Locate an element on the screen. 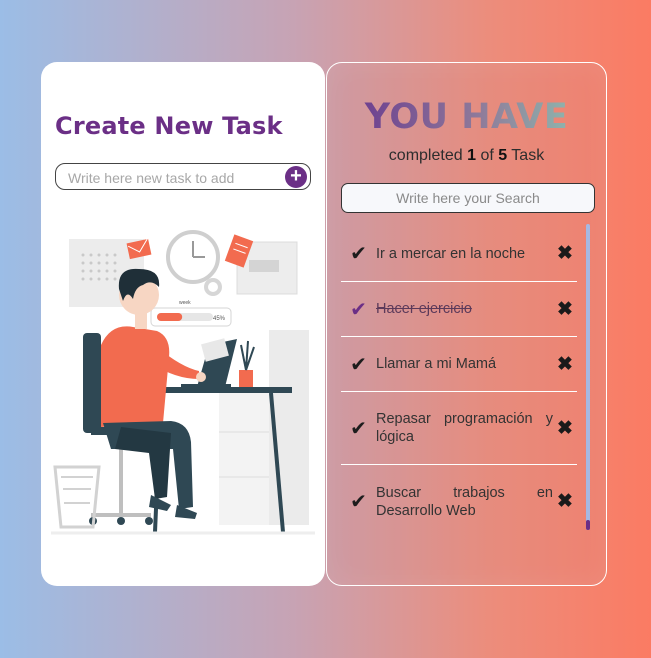 The height and width of the screenshot is (658, 651). new-task-field: + is located at coordinates (183, 176).